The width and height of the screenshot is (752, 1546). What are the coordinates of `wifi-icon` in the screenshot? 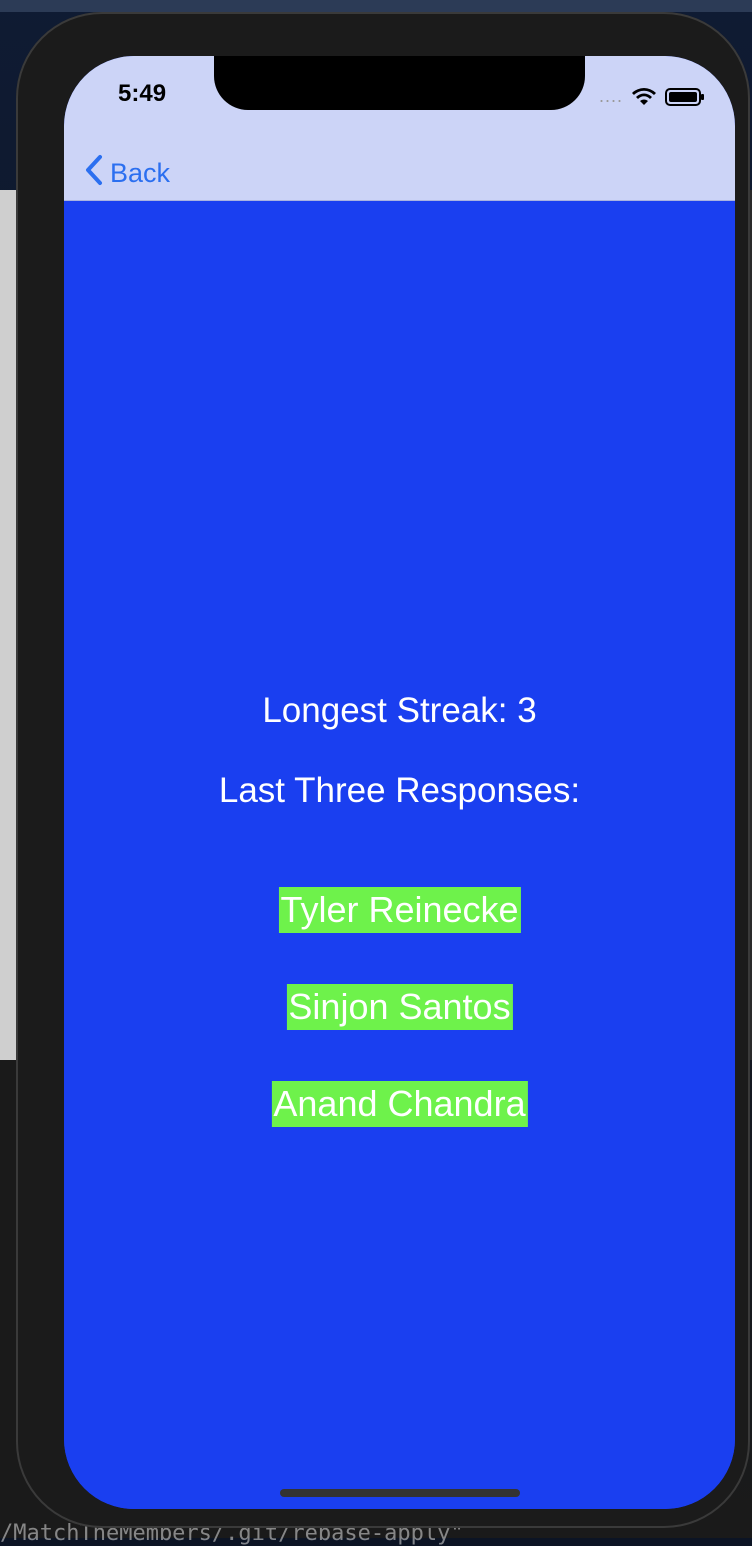 It's located at (644, 97).